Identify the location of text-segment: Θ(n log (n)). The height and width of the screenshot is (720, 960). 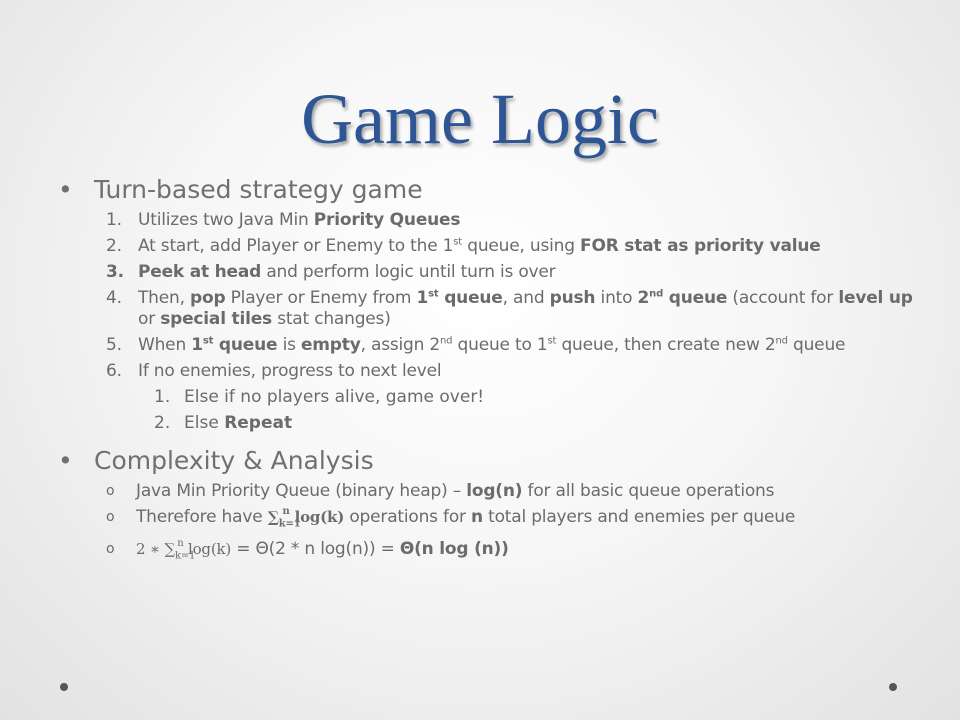
(454, 549).